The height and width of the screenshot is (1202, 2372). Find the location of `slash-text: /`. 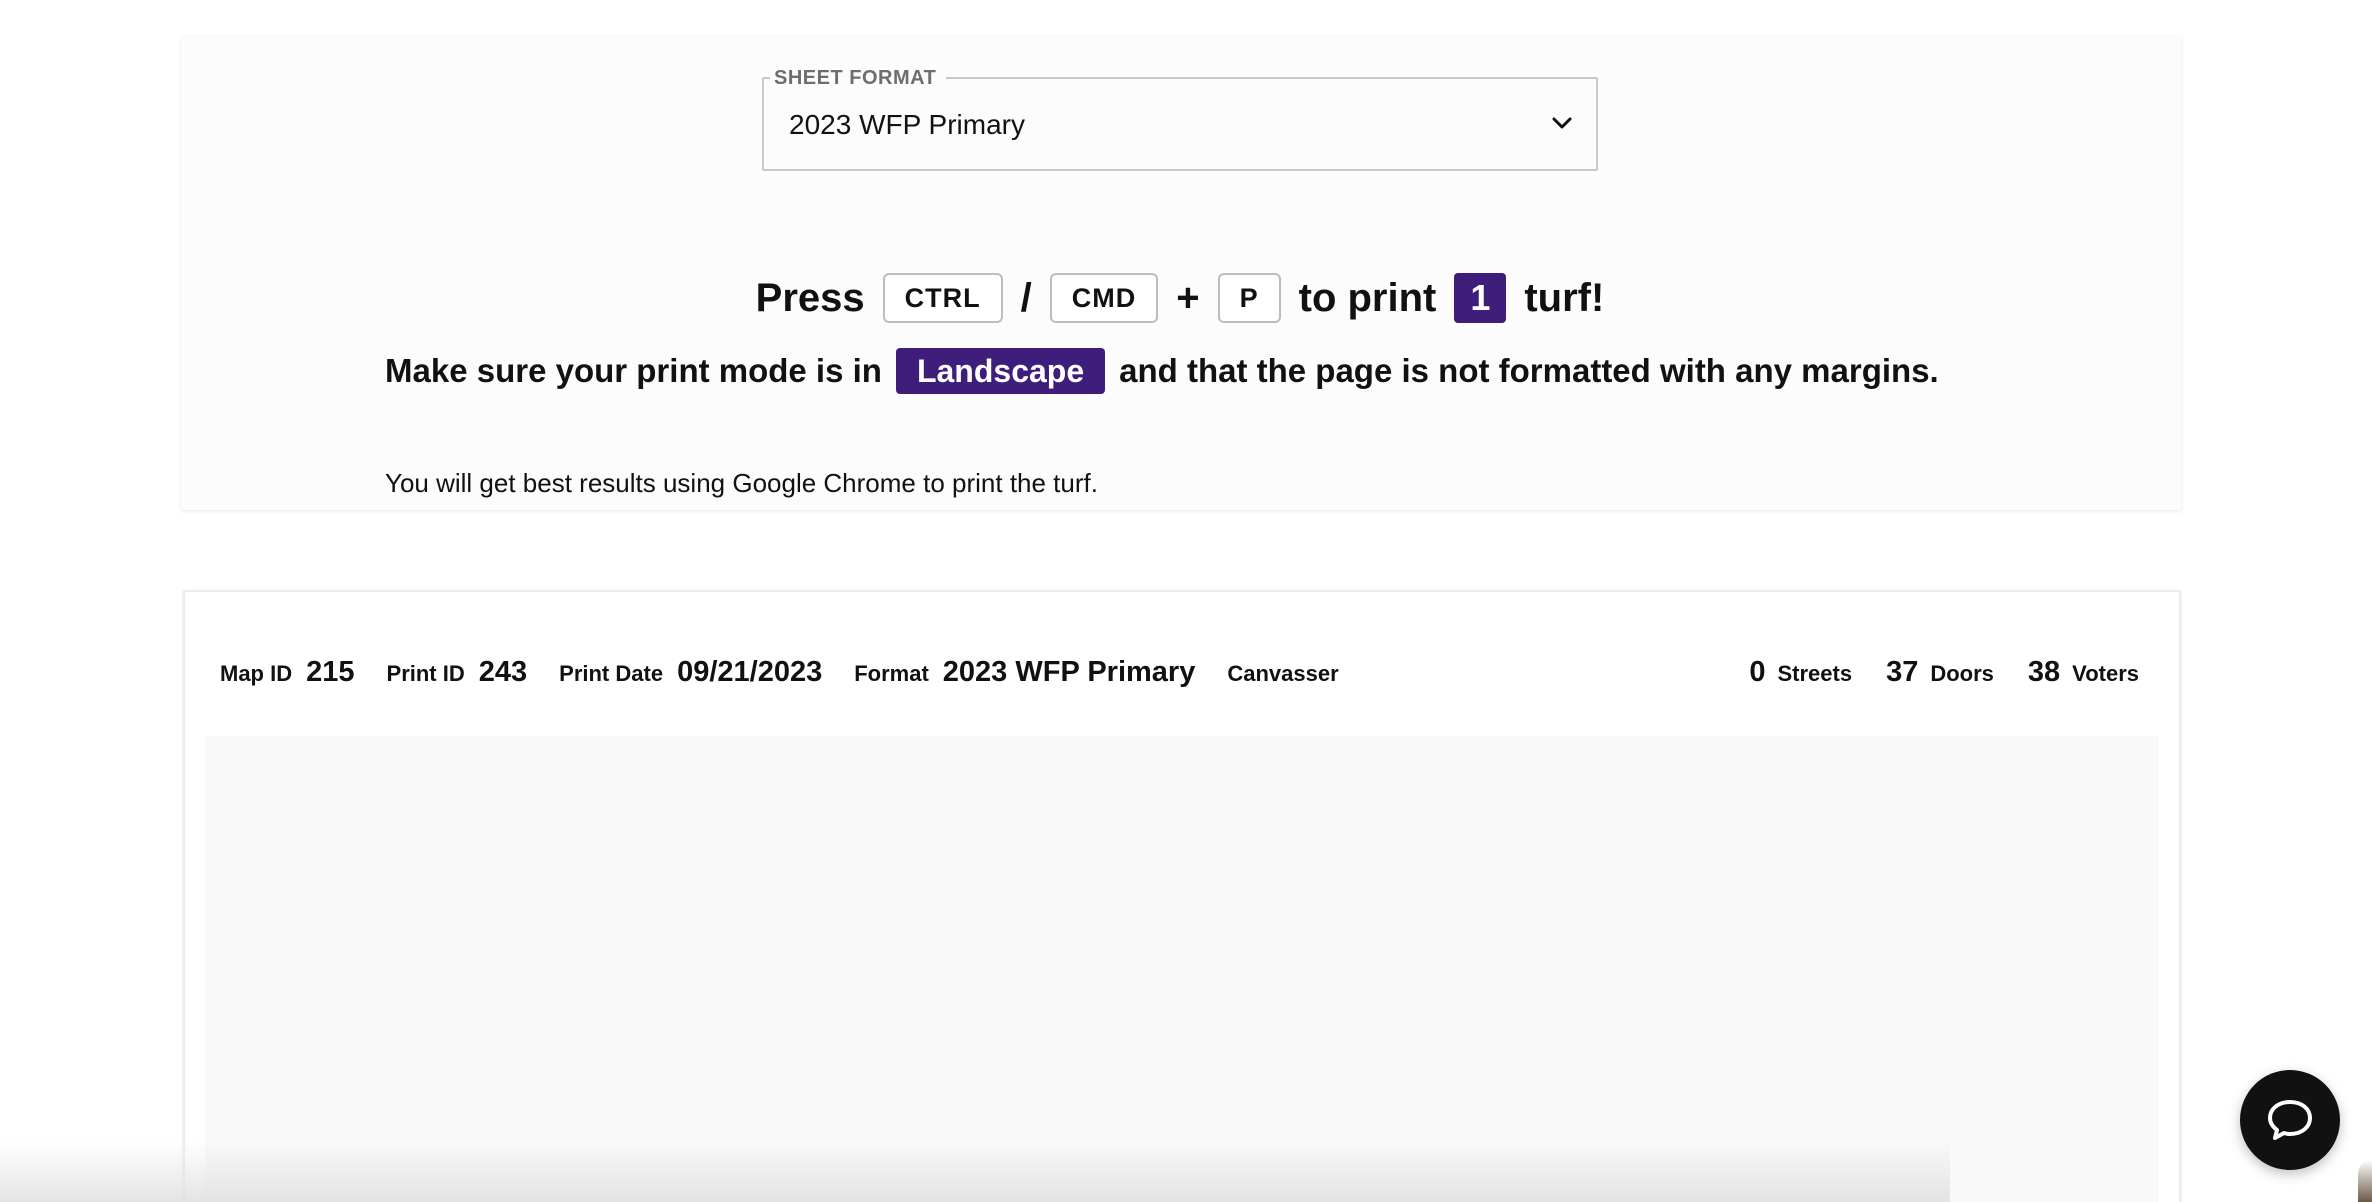

slash-text: / is located at coordinates (1026, 297).